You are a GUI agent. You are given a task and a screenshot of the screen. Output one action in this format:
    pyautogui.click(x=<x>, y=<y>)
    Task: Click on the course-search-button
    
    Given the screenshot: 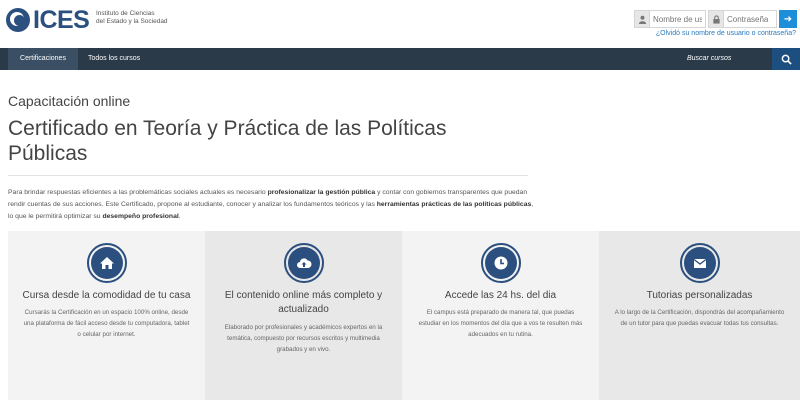 What is the action you would take?
    pyautogui.click(x=786, y=59)
    